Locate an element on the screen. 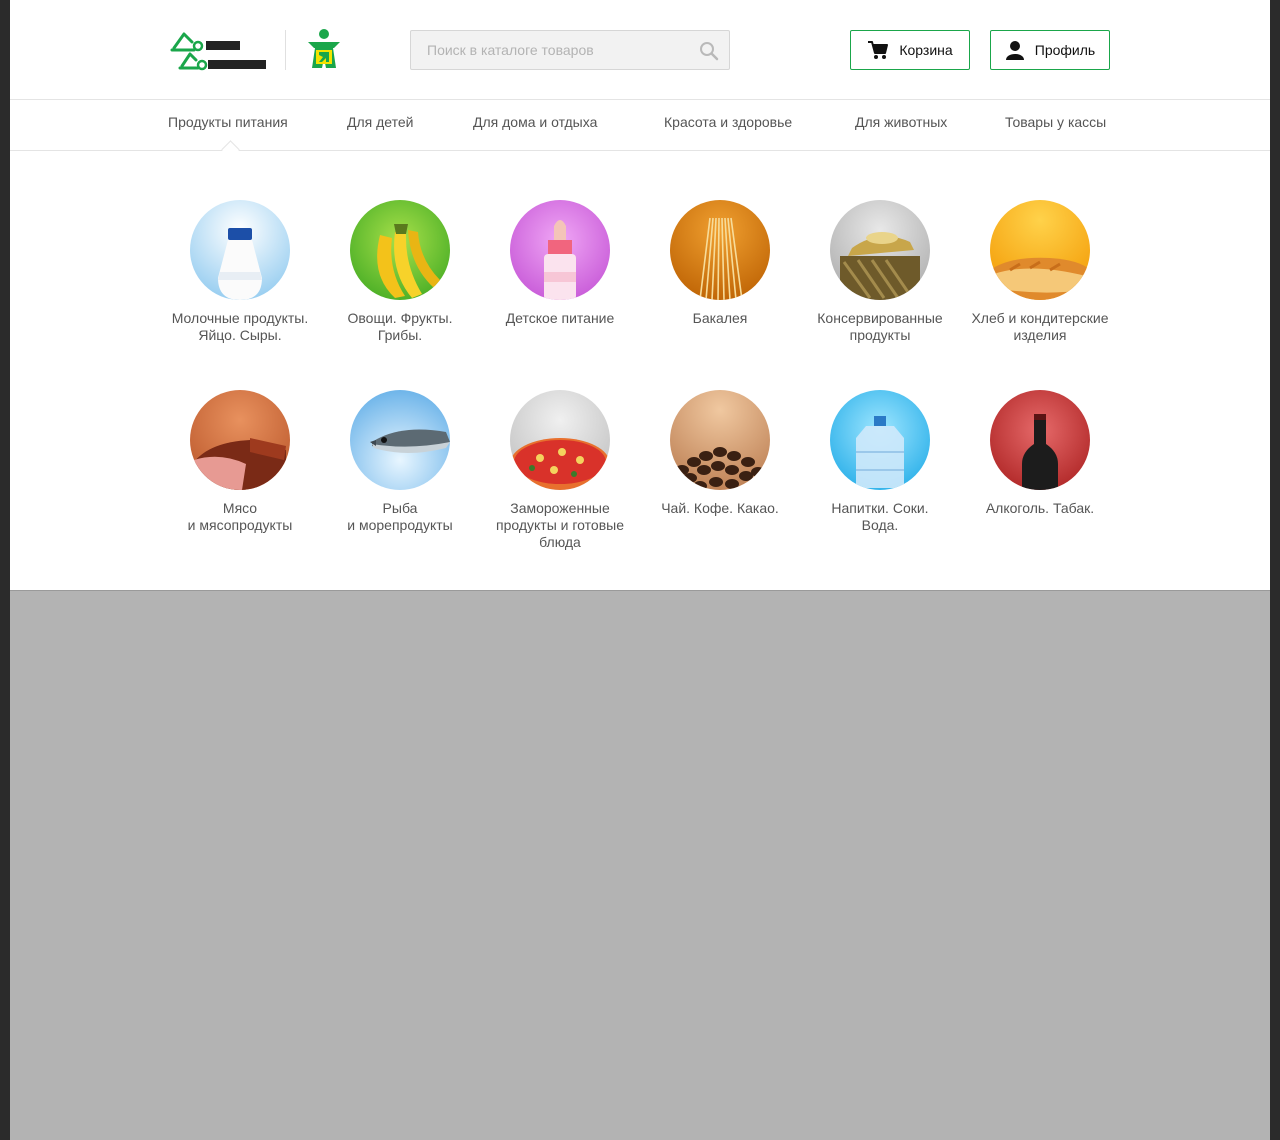 The height and width of the screenshot is (1140, 1280). banana-icon is located at coordinates (400, 250).